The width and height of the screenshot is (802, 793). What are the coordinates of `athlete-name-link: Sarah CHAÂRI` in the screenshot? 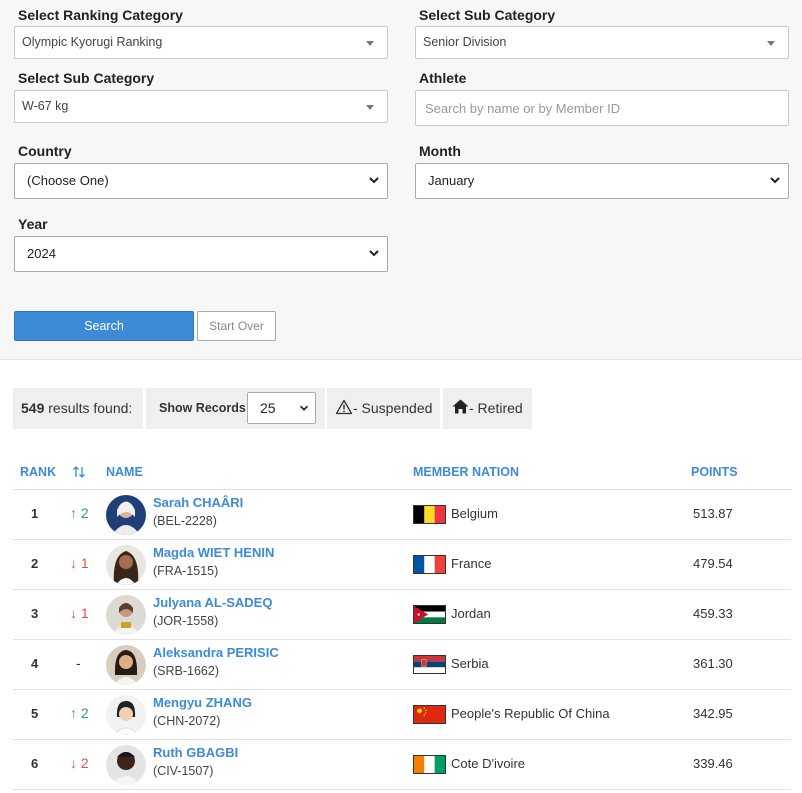 It's located at (198, 502).